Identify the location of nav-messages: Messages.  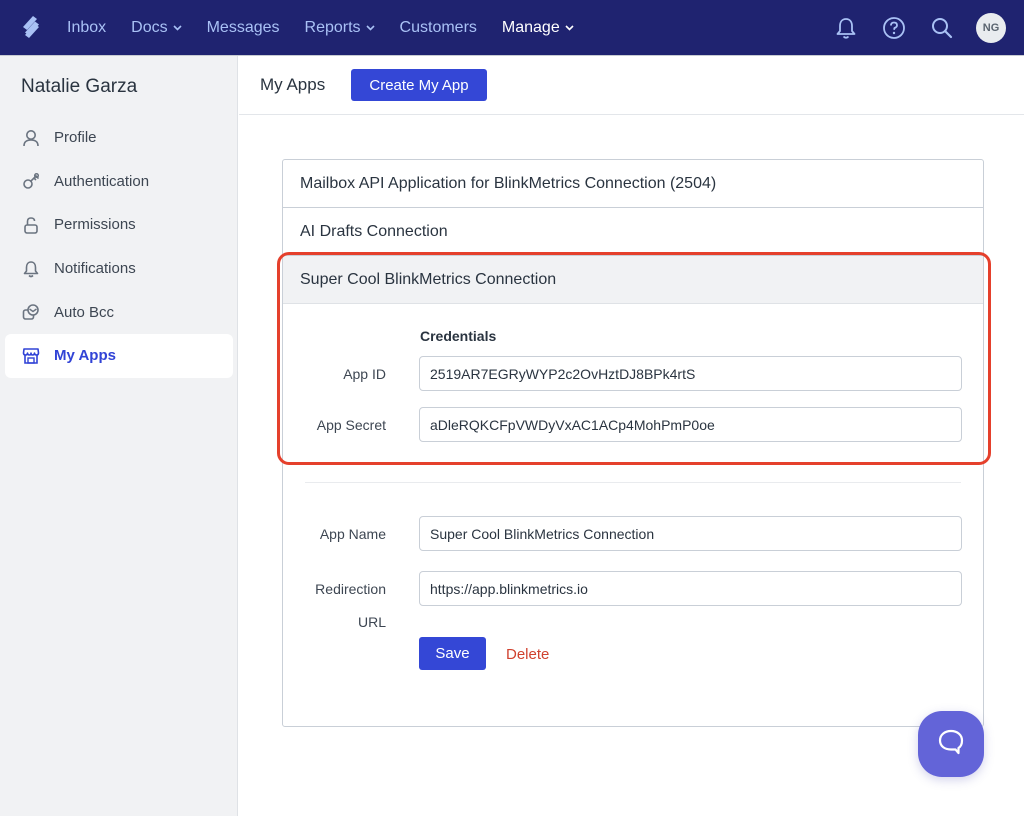
(243, 28).